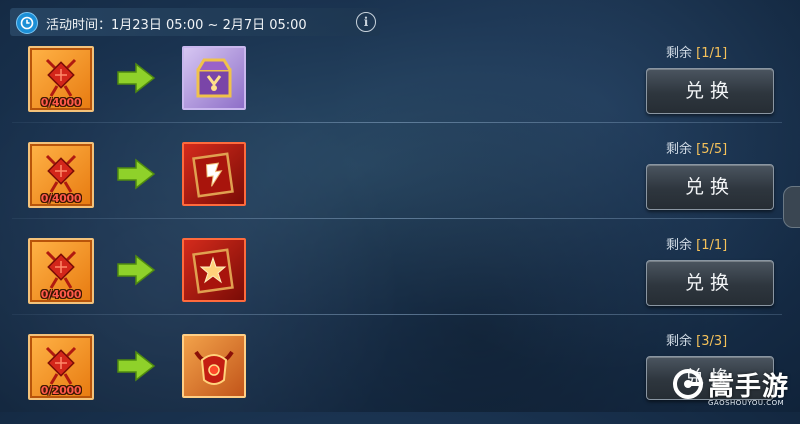  I want to click on remaining-value: [5/5], so click(712, 149).